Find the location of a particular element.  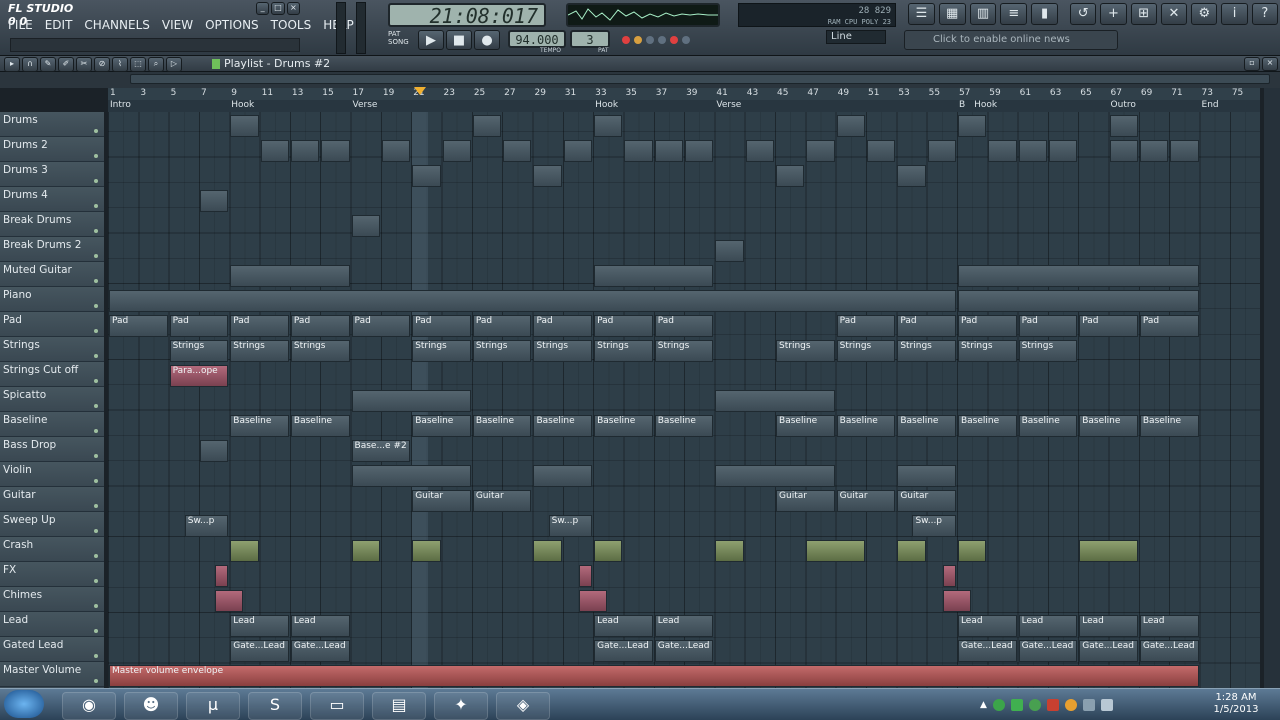

pattern-clip: Sw...p is located at coordinates (206, 526).